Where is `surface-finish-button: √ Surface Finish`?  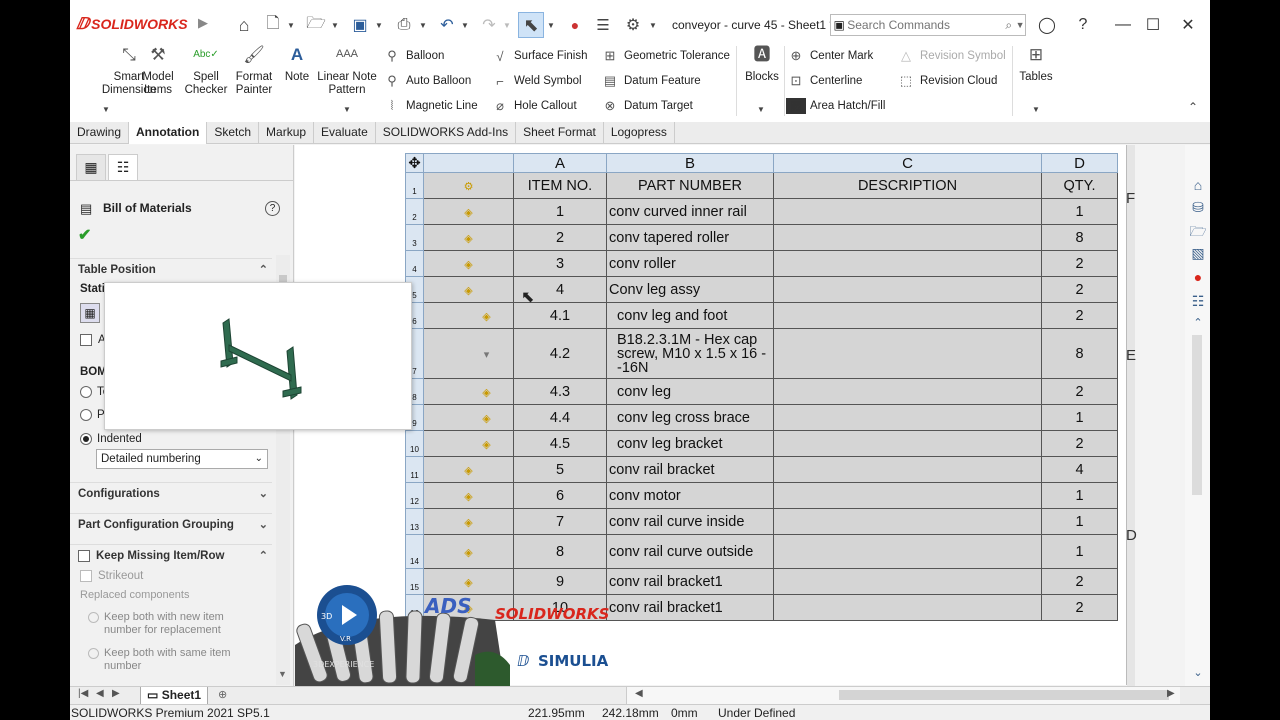
surface-finish-button: √ Surface Finish is located at coordinates (538, 56).